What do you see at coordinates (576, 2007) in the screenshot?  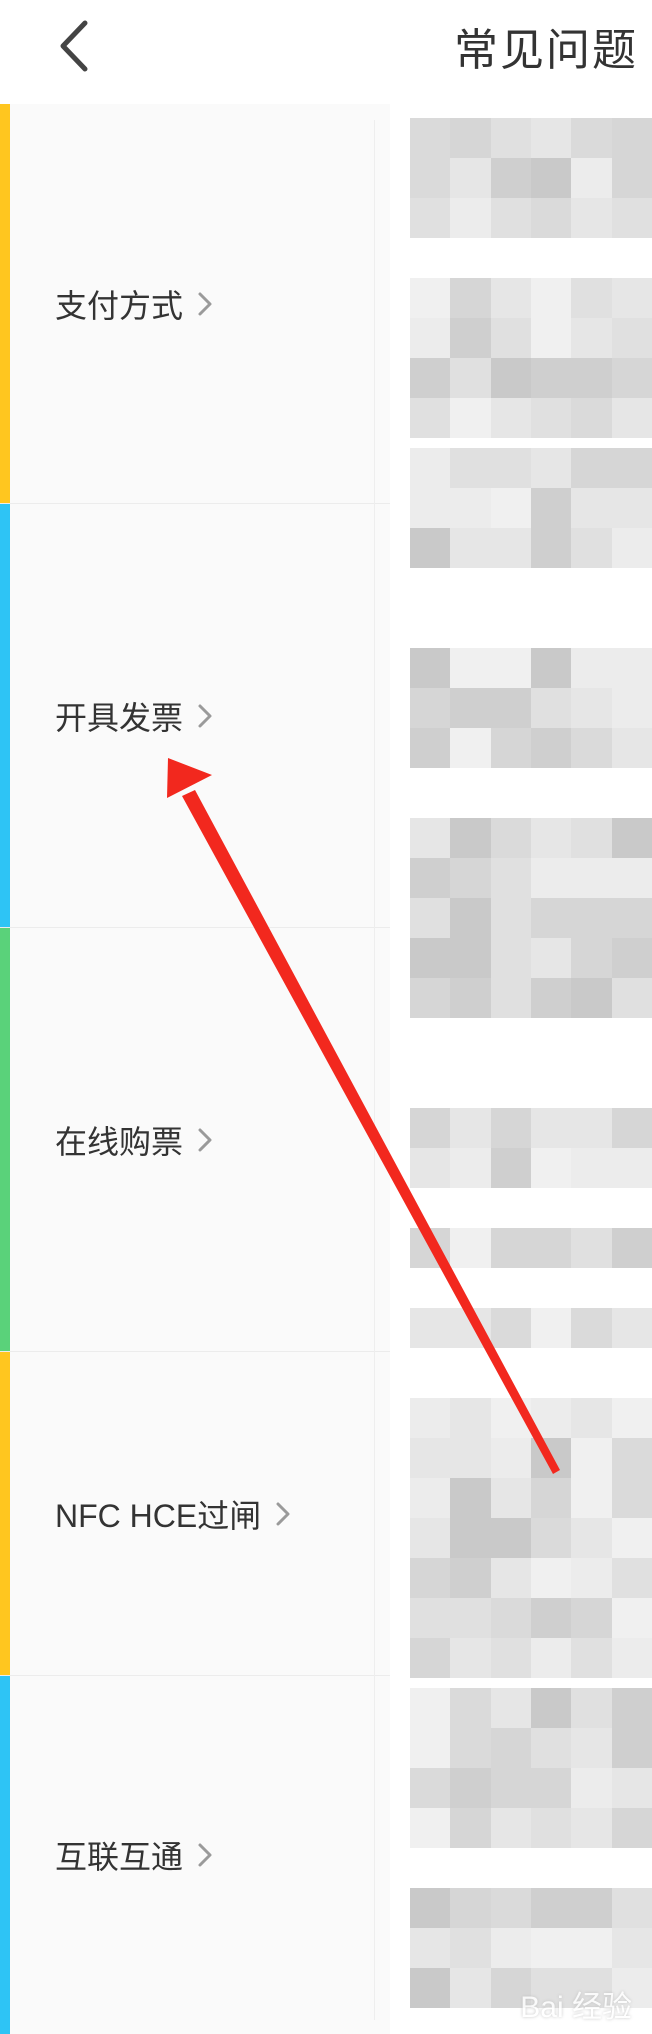 I see `watermark-logo: Bai 经验` at bounding box center [576, 2007].